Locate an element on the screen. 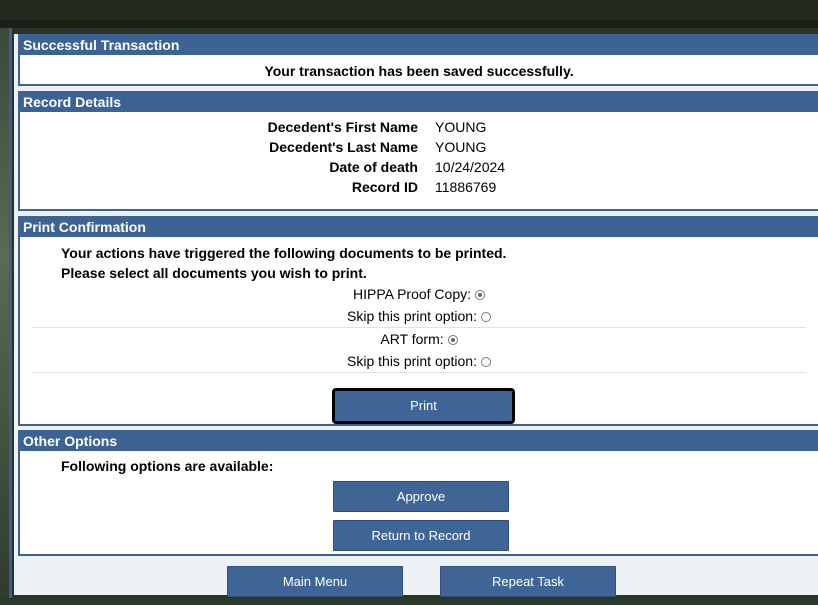 This screenshot has height=605, width=818. left-edge-stripe is located at coordinates (10, 316).